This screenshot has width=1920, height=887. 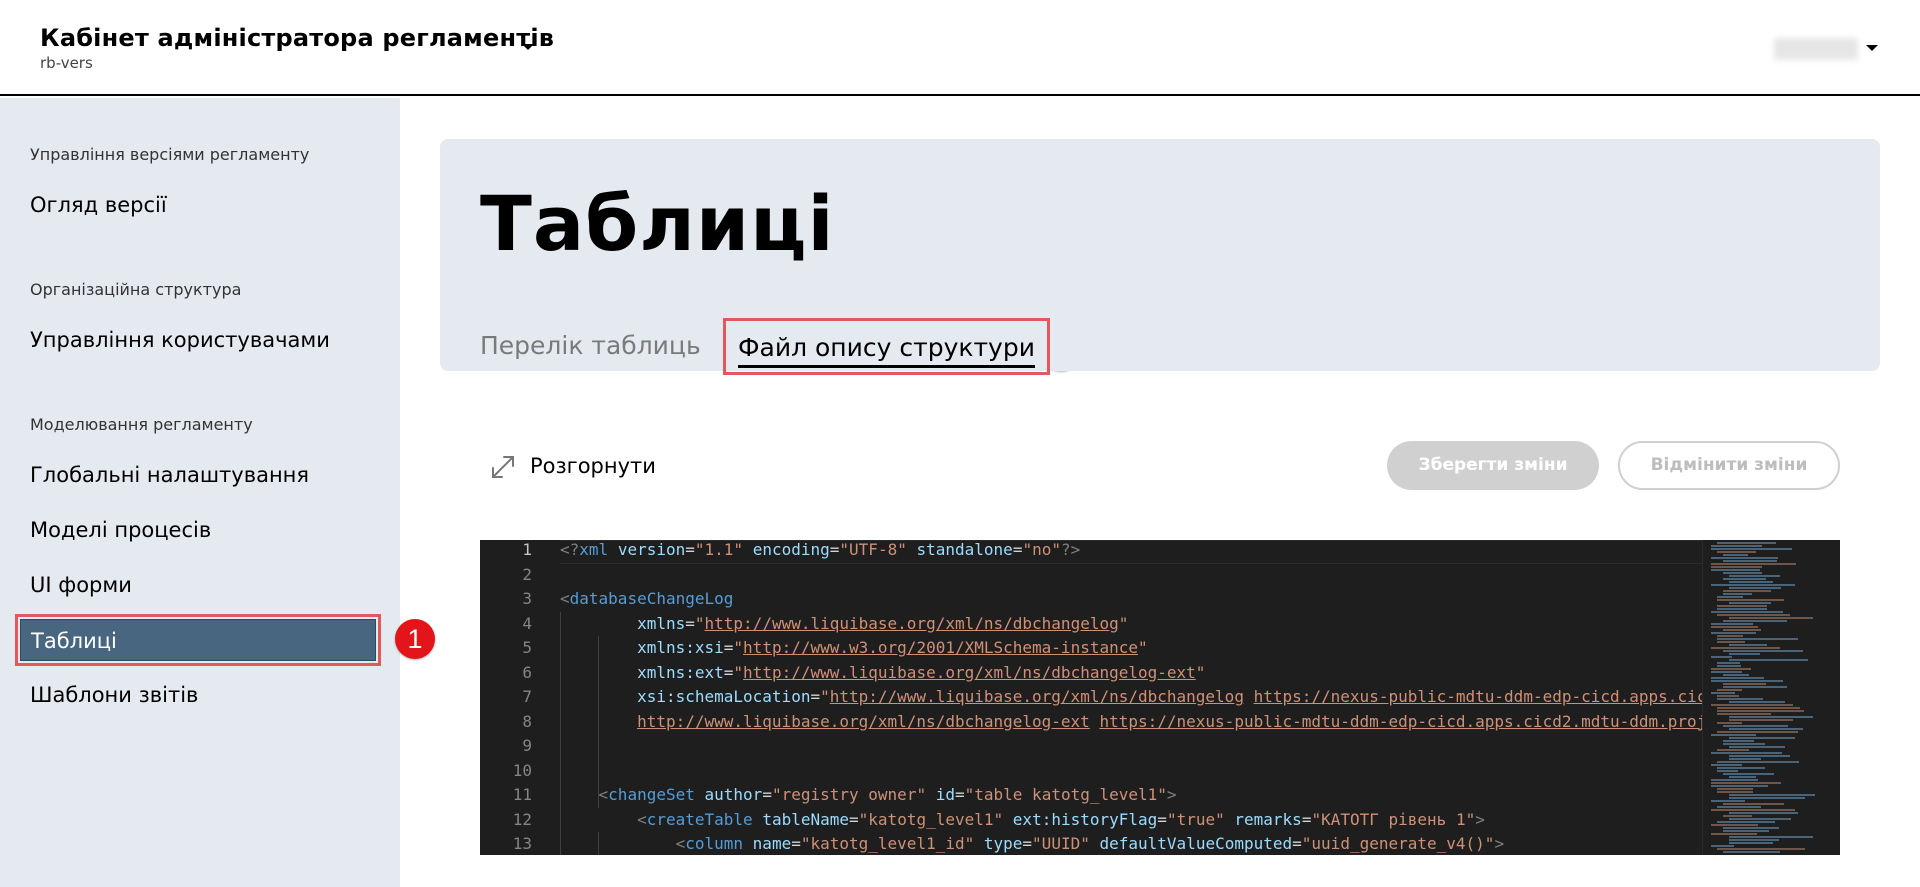 I want to click on line-number-gutter: 1 2 3 4 5 6 7 8 9 10 11 12 13, so click(x=516, y=697).